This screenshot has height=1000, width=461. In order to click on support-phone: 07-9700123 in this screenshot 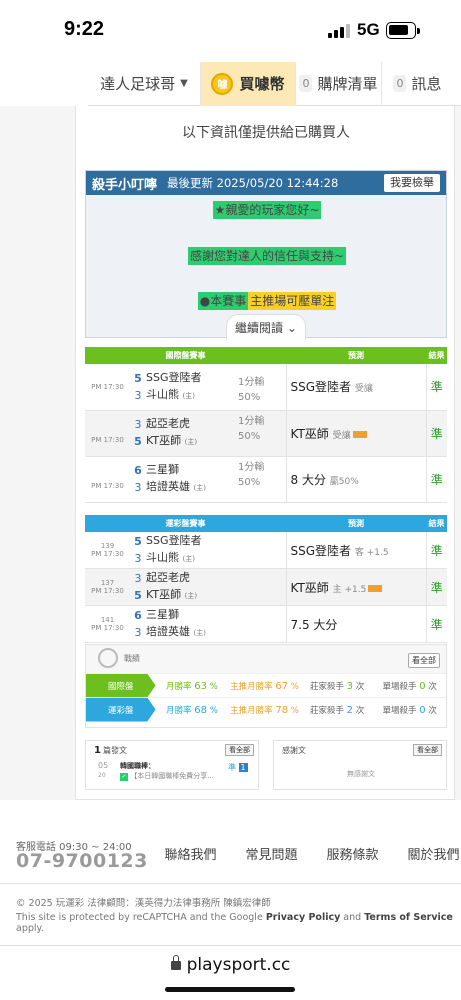, I will do `click(82, 861)`.